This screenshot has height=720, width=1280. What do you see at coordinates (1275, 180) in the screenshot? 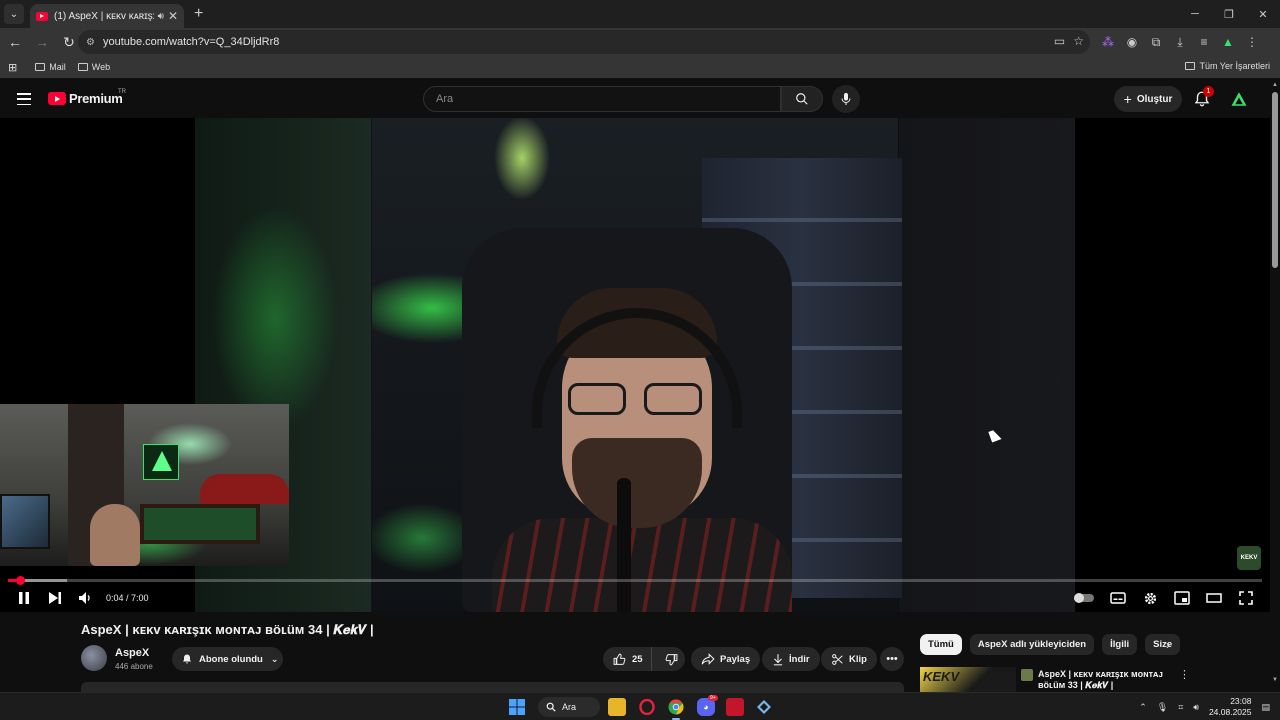
I see `scrollbar-thumb` at bounding box center [1275, 180].